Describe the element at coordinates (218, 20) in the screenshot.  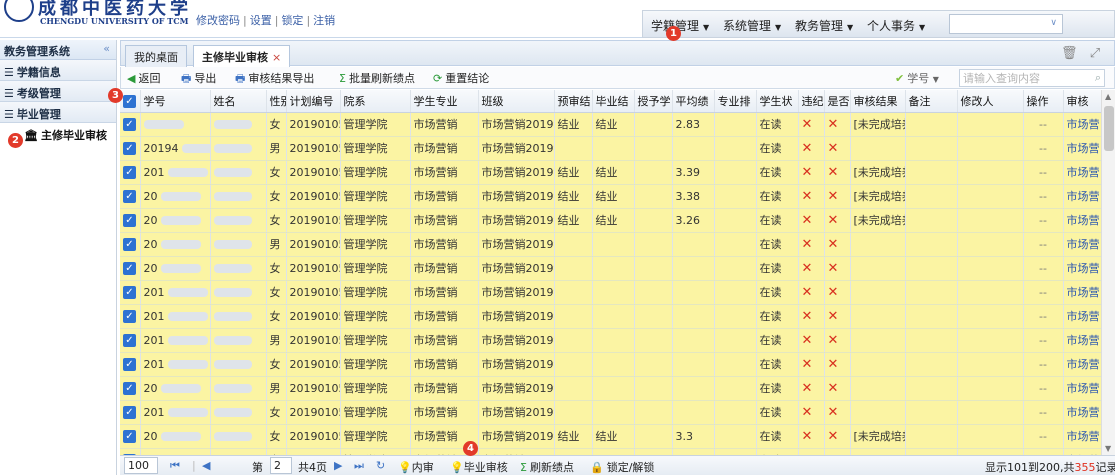
I see `change-password-link: 修改密码` at that location.